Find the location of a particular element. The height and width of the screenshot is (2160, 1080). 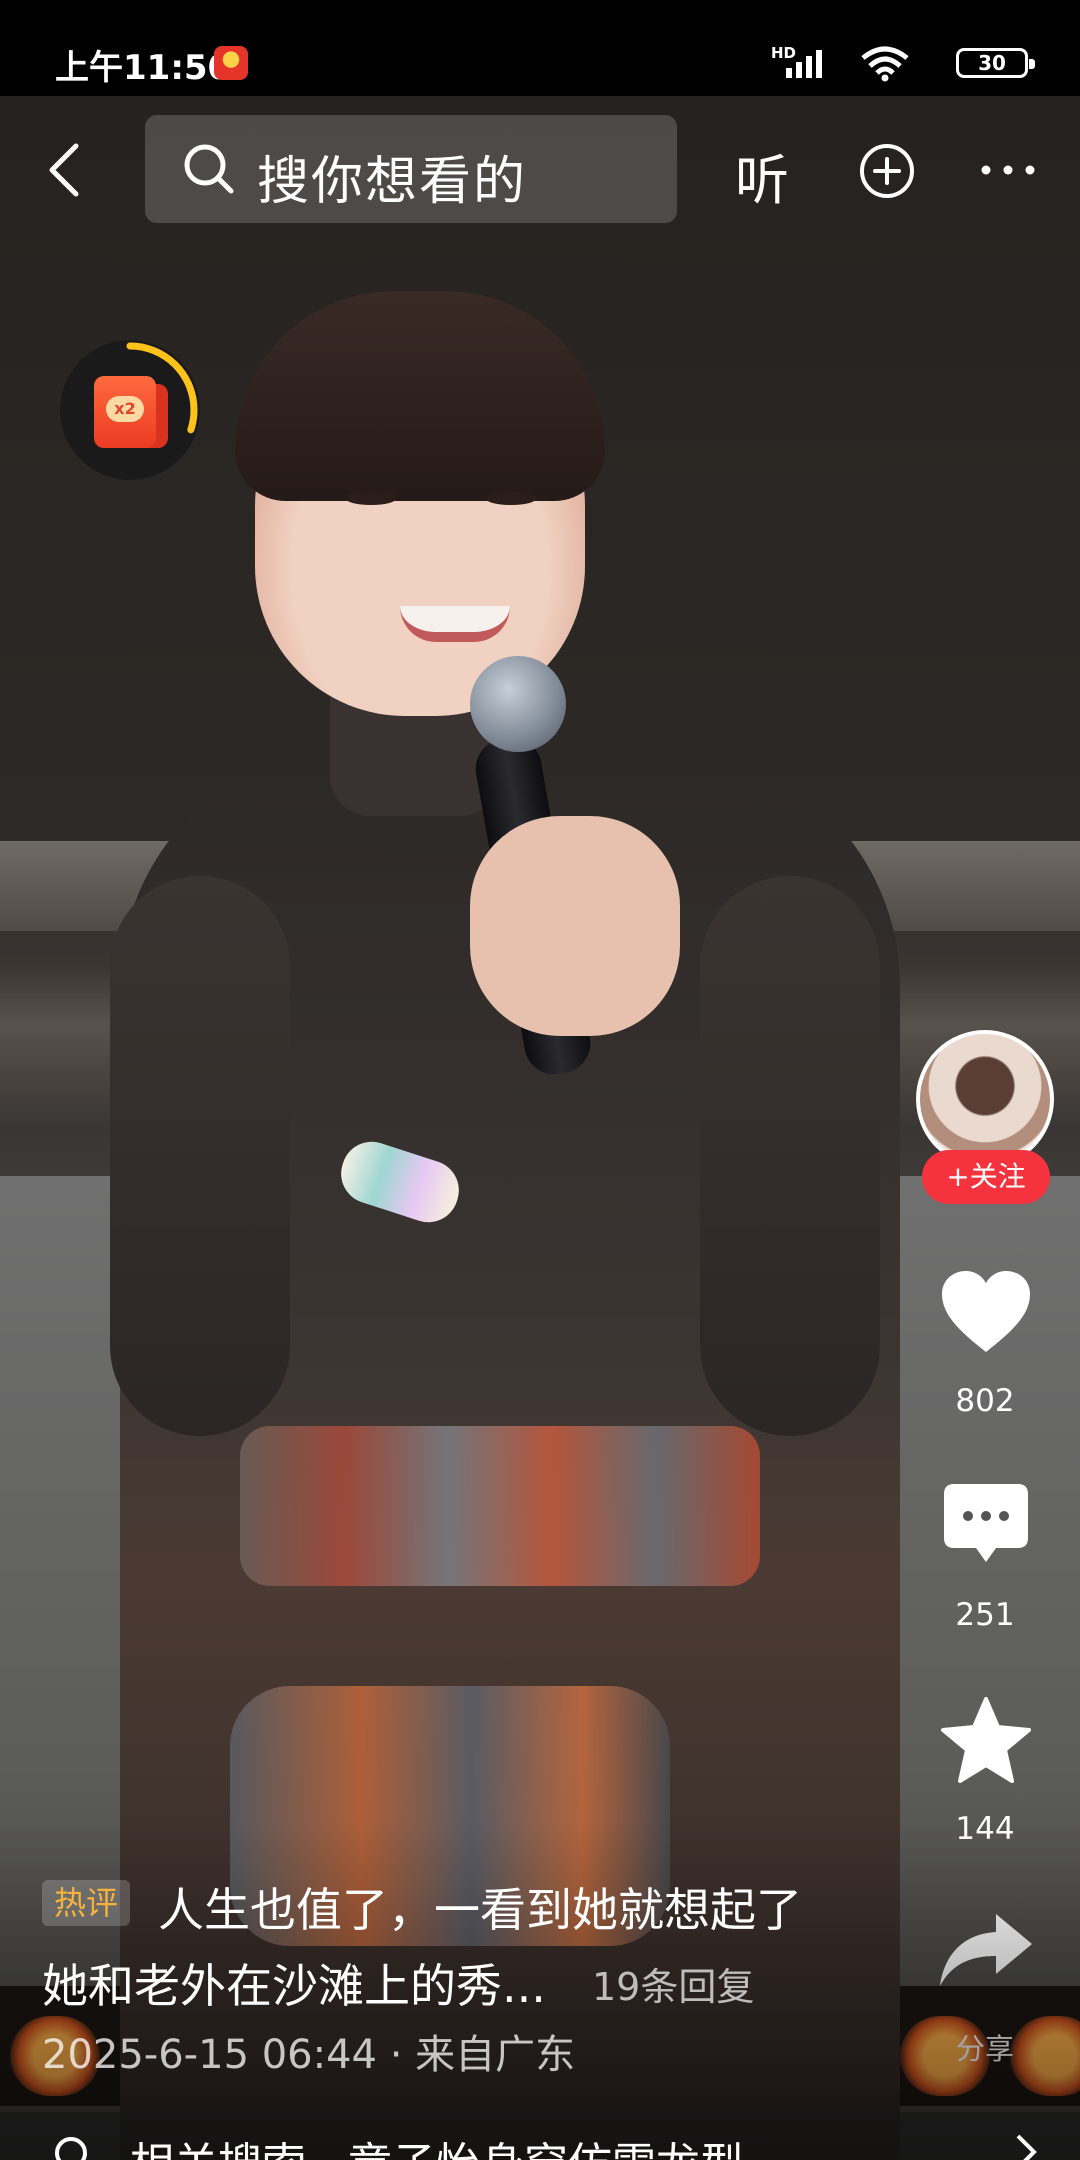

battery-tip is located at coordinates (1032, 64).